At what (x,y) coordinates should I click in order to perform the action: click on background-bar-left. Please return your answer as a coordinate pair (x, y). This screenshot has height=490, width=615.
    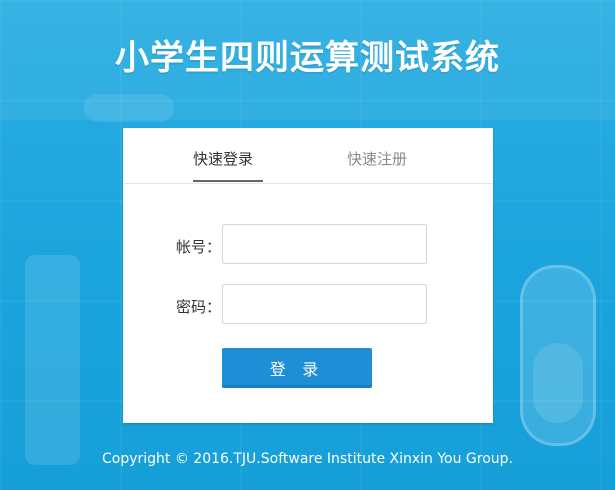
    Looking at the image, I should click on (52, 360).